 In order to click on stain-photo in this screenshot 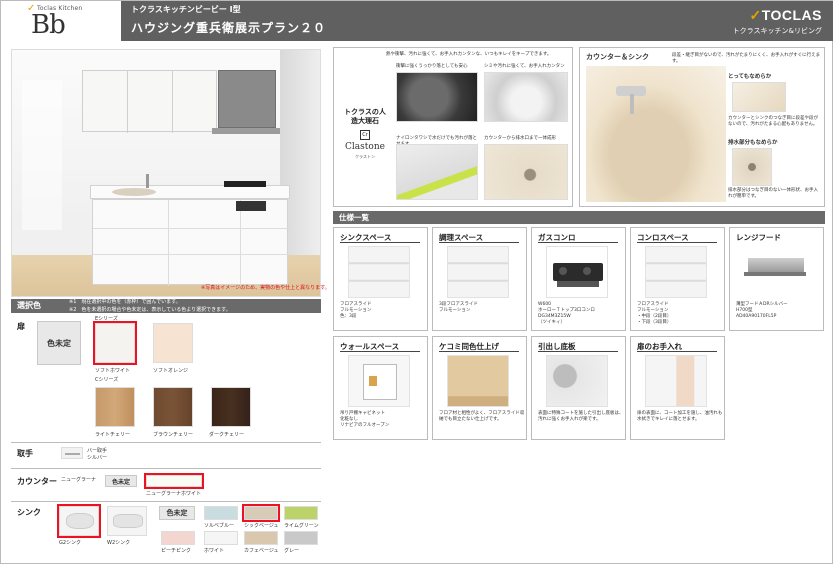, I will do `click(526, 97)`.